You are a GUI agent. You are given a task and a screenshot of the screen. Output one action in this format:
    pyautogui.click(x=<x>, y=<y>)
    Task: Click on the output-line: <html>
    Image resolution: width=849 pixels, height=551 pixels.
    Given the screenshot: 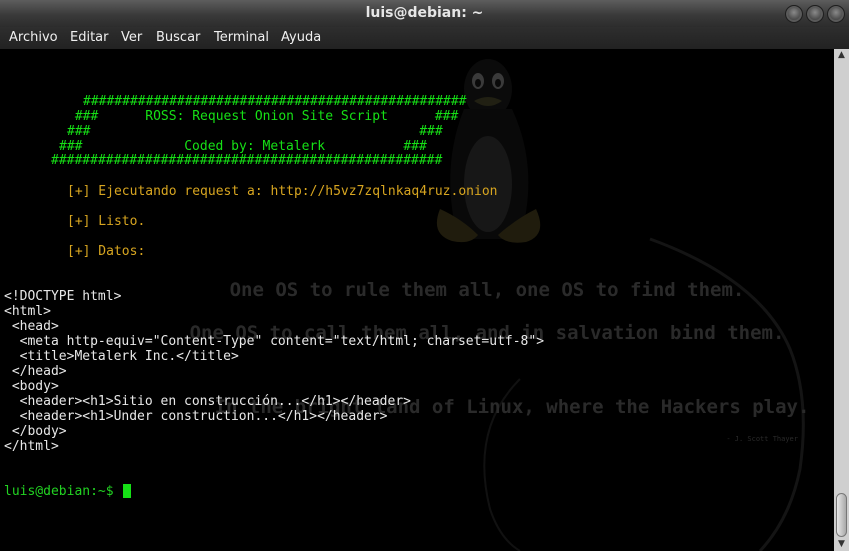 What is the action you would take?
    pyautogui.click(x=27, y=311)
    